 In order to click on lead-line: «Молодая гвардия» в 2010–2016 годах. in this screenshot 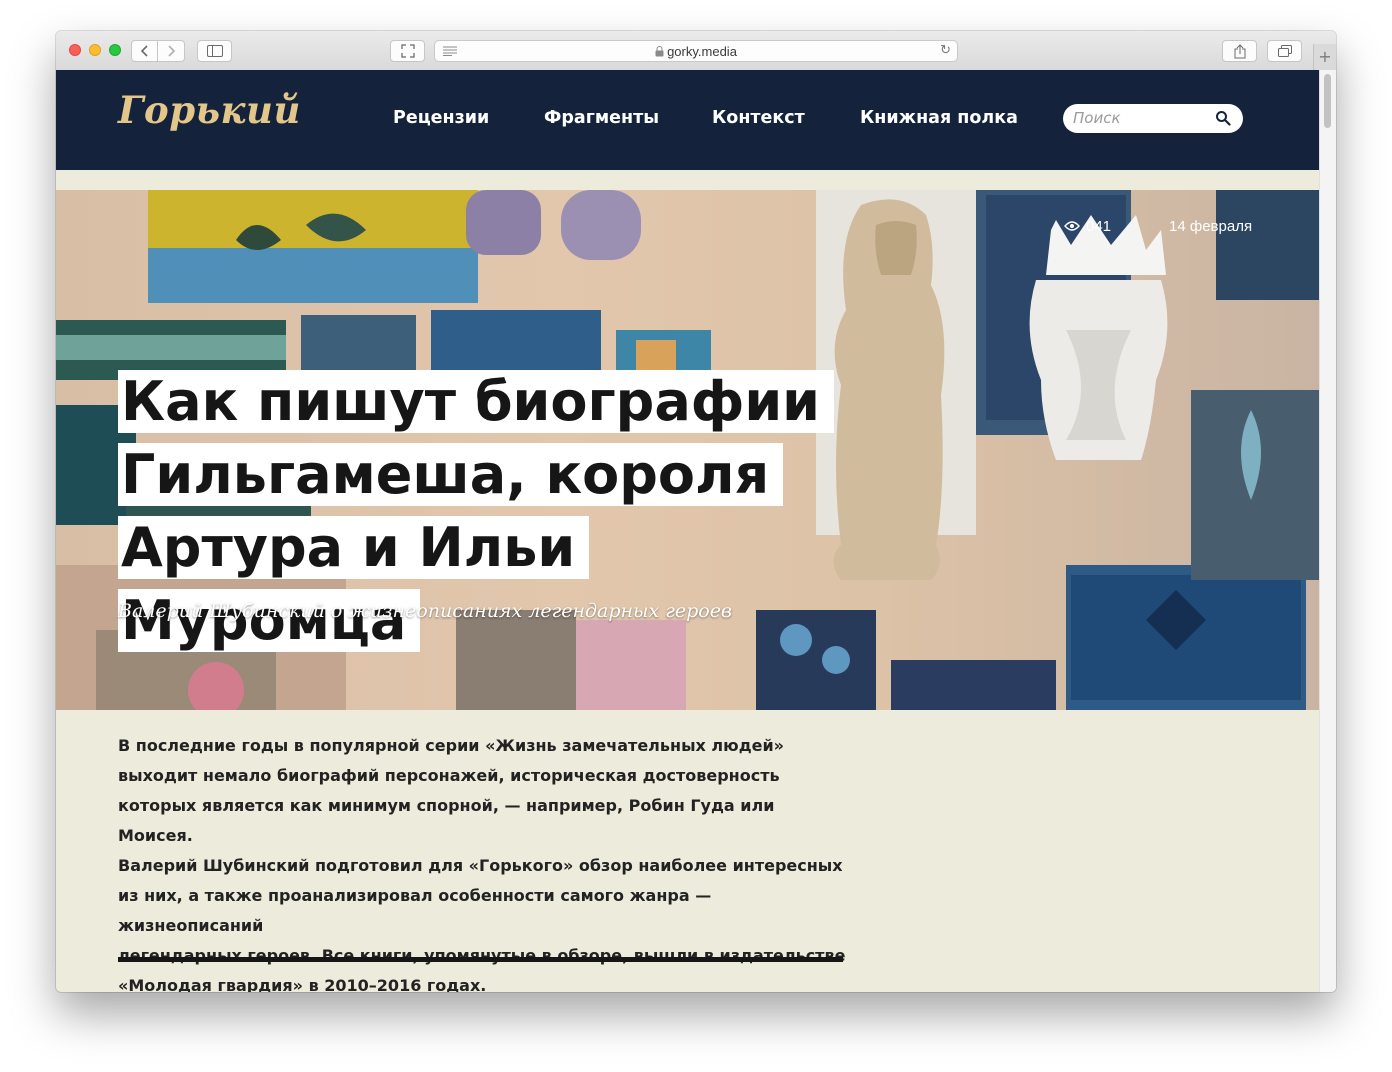, I will do `click(302, 984)`.